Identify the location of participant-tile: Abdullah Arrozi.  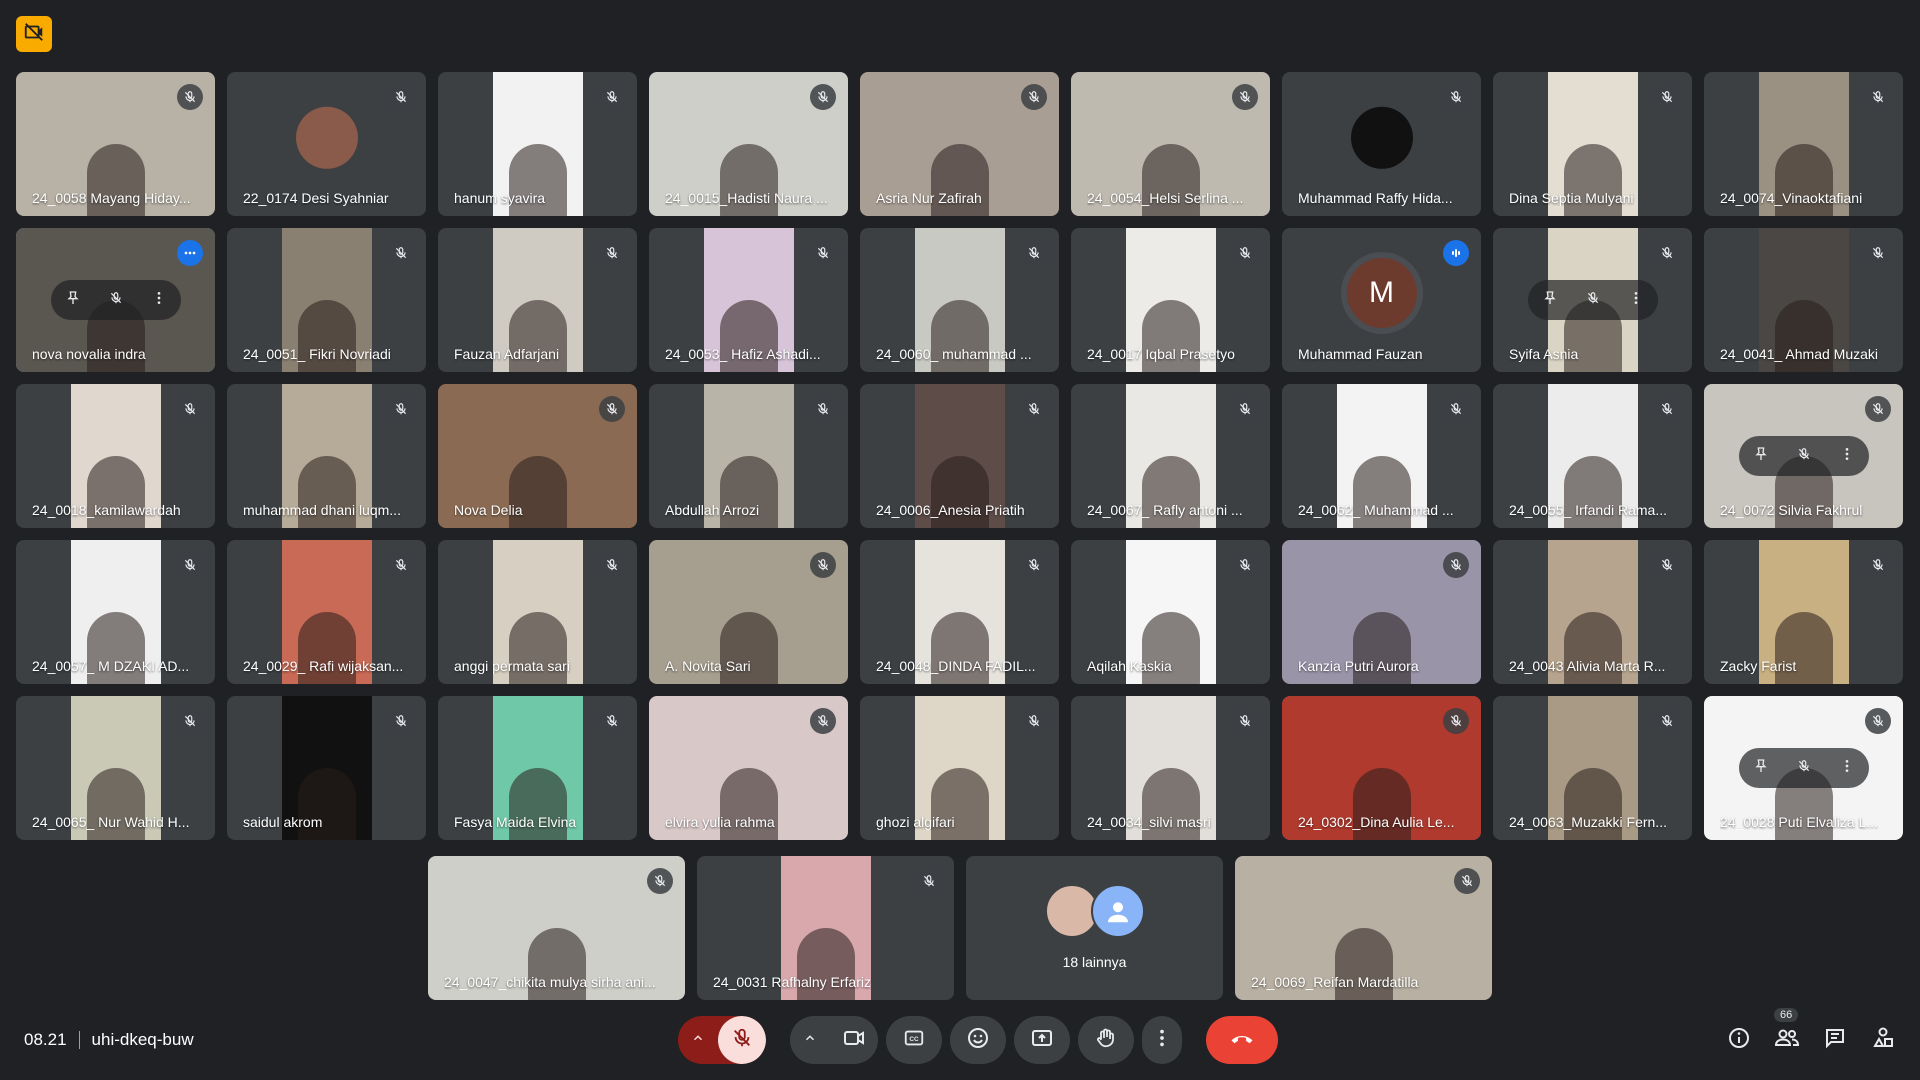
(748, 456).